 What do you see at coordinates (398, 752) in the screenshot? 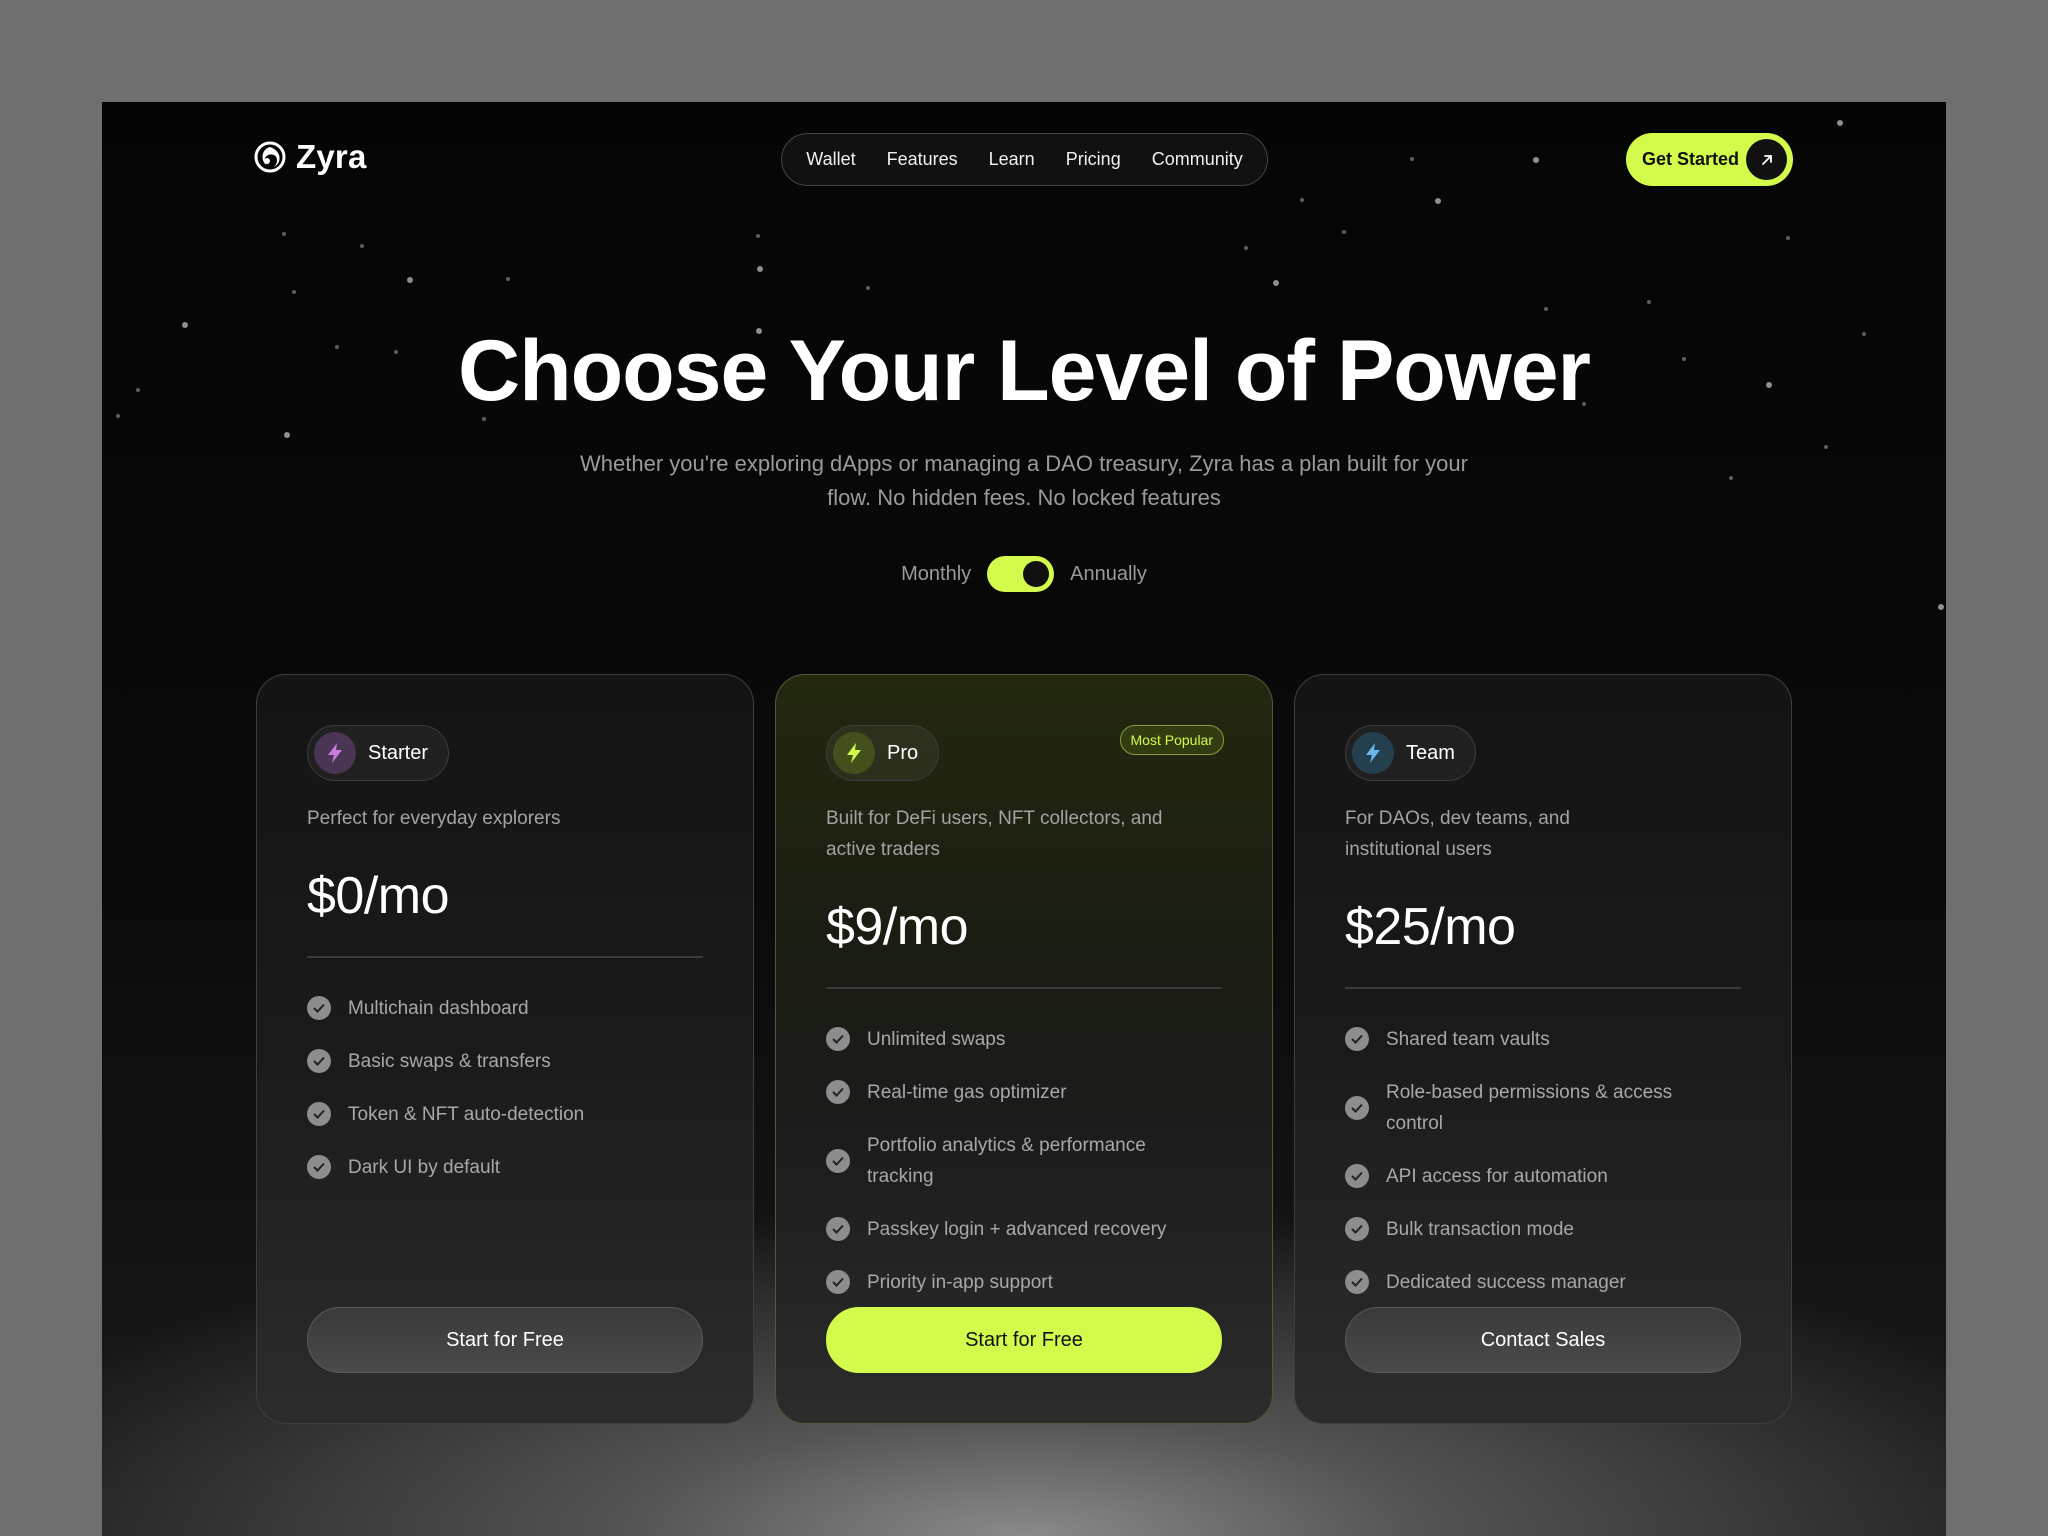
I see `plan-name: Starter` at bounding box center [398, 752].